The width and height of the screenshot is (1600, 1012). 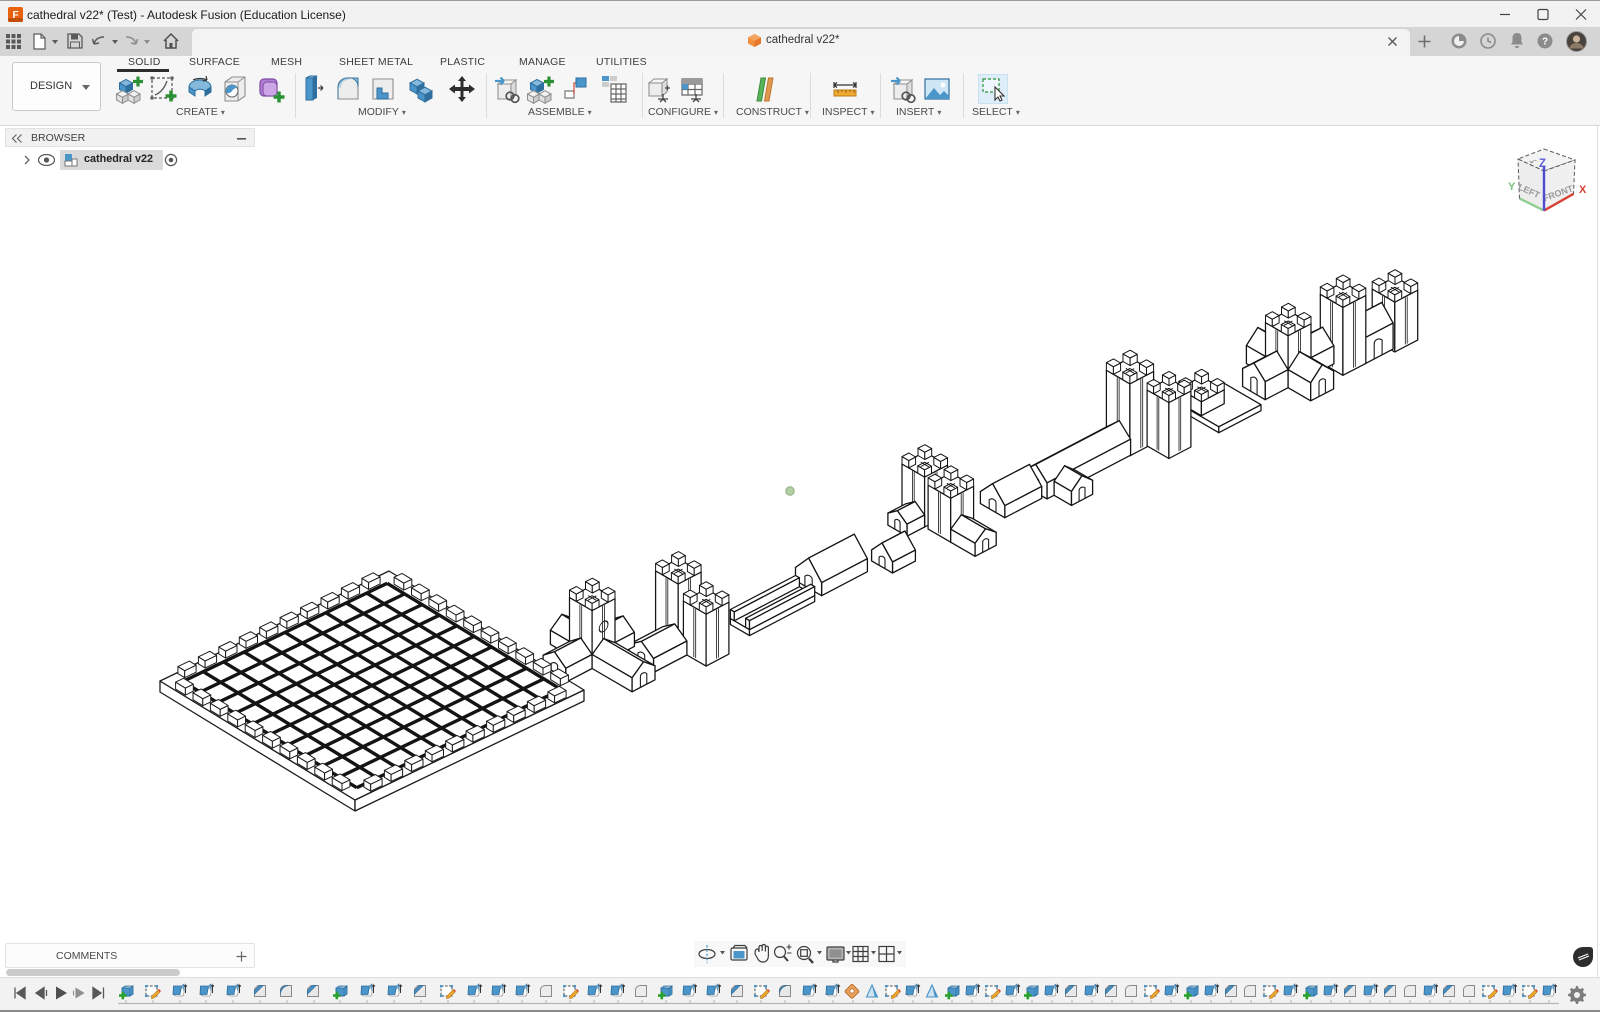 I want to click on svg-text: X, so click(x=1583, y=190).